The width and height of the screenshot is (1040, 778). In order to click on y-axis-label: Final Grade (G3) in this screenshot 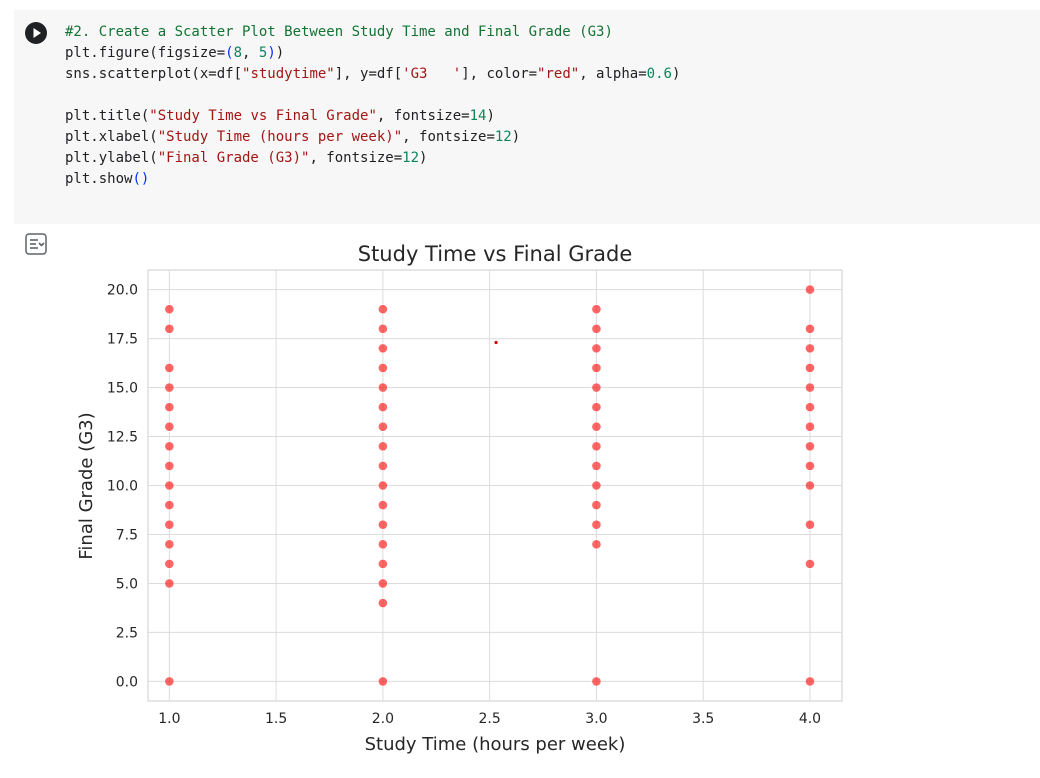, I will do `click(86, 485)`.